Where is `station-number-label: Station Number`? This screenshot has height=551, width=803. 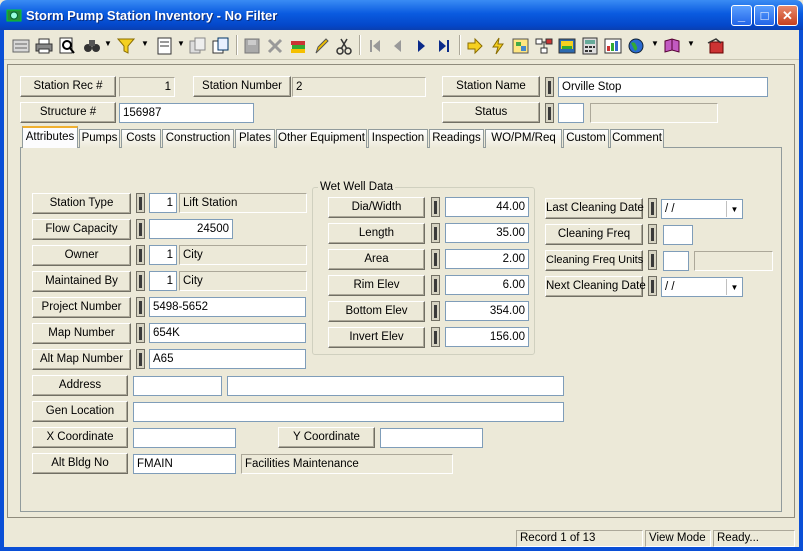 station-number-label: Station Number is located at coordinates (242, 86).